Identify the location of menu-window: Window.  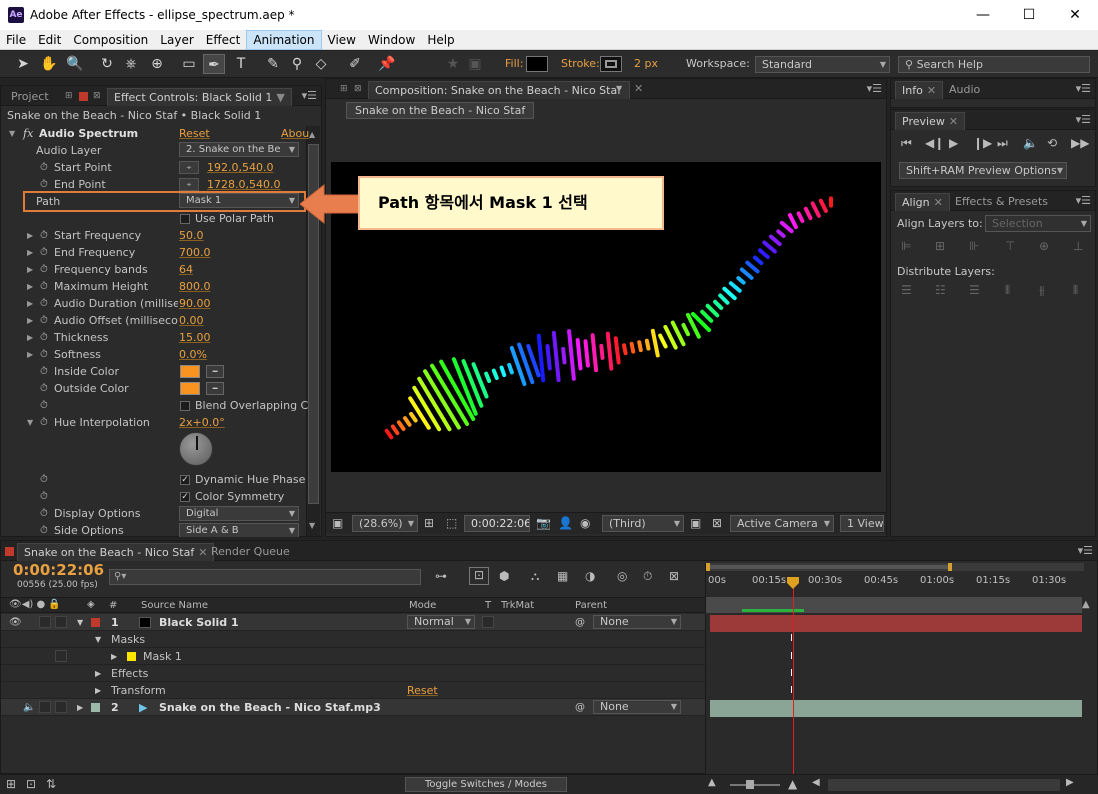
(391, 40).